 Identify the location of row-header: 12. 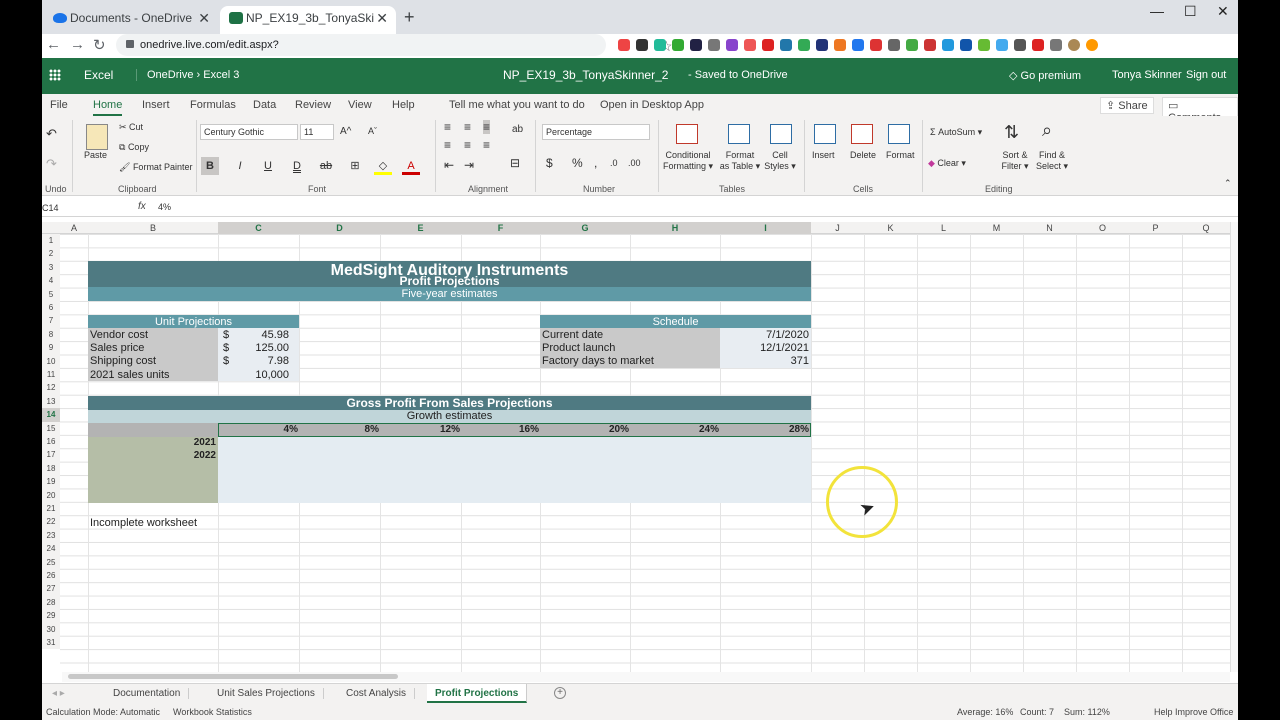
(51, 388).